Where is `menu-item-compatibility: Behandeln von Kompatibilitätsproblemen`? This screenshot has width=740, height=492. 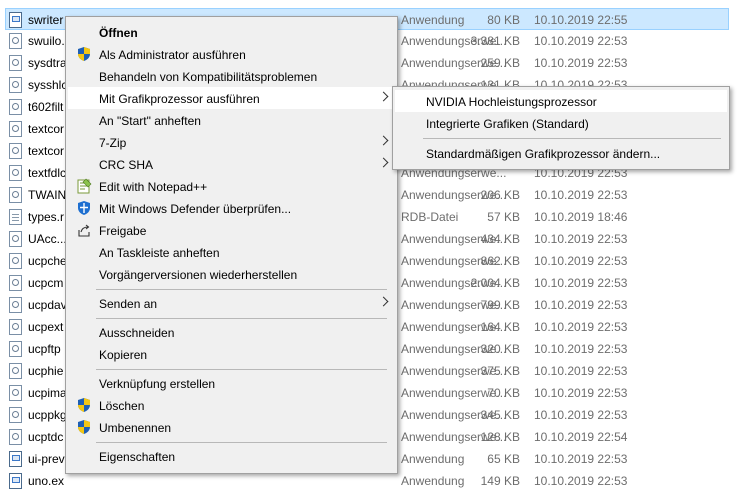 menu-item-compatibility: Behandeln von Kompatibilitätsproblemen is located at coordinates (231, 76).